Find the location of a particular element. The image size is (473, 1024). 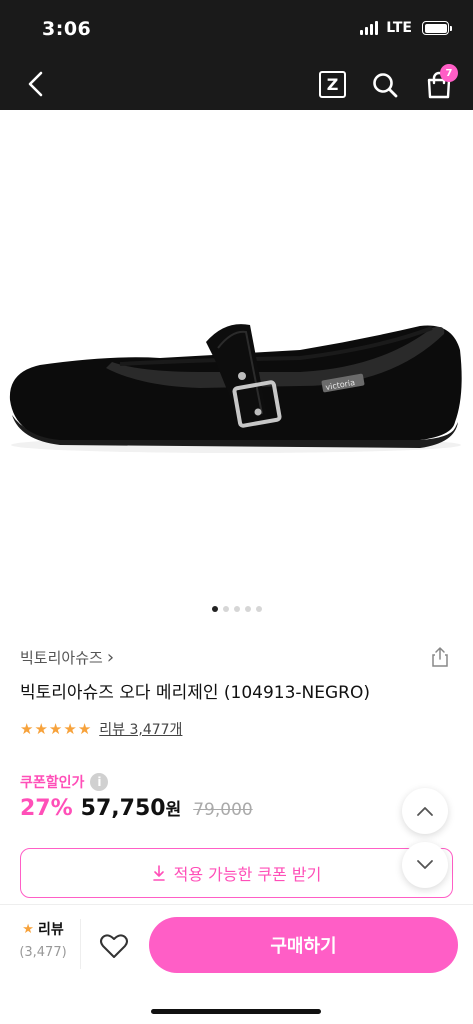

chevron-left-icon is located at coordinates (35, 84).